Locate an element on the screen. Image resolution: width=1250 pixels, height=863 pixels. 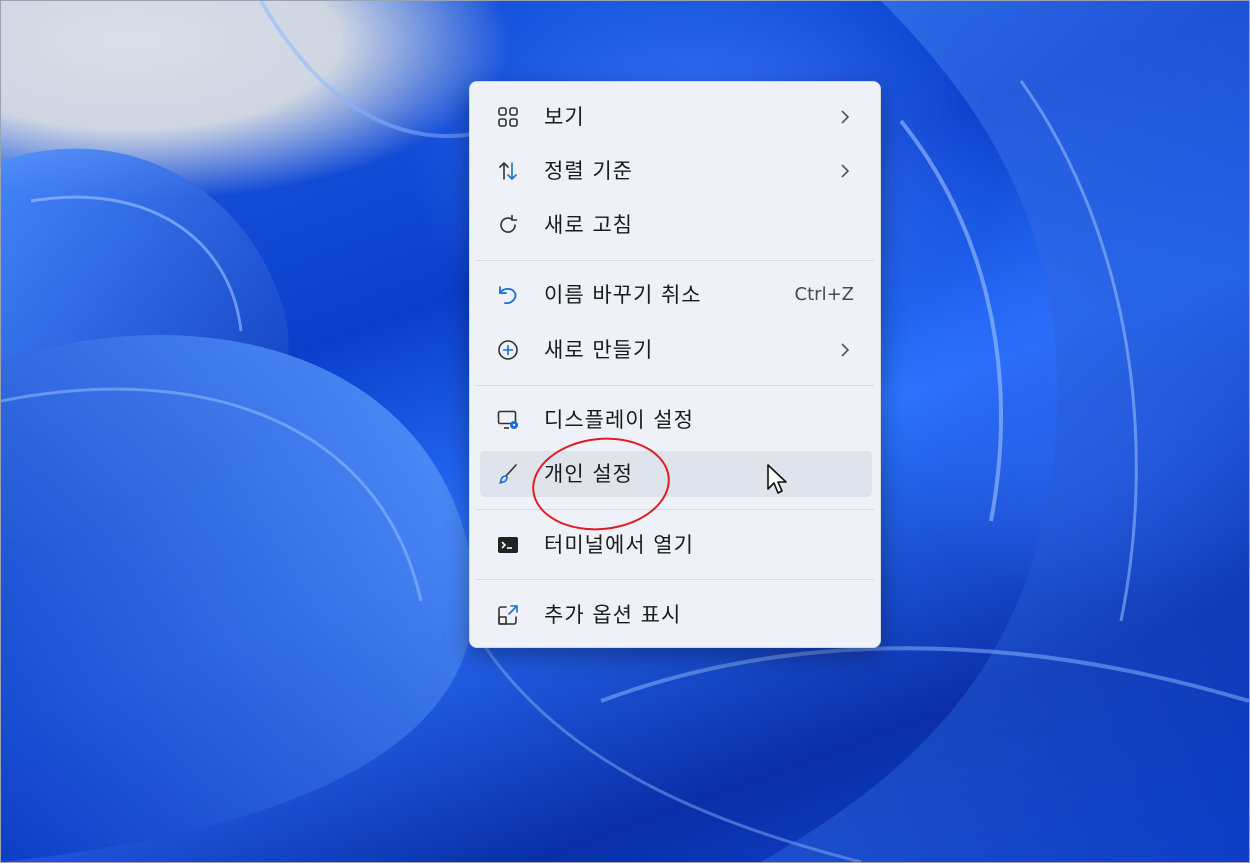
terminal-icon is located at coordinates (508, 545).